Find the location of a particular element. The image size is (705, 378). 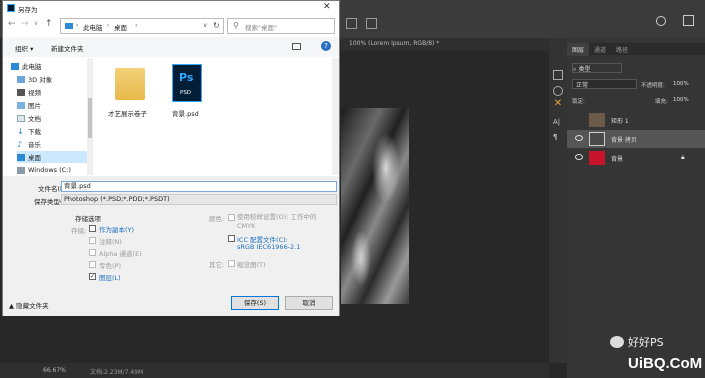

character-icon: ¶ is located at coordinates (555, 137).